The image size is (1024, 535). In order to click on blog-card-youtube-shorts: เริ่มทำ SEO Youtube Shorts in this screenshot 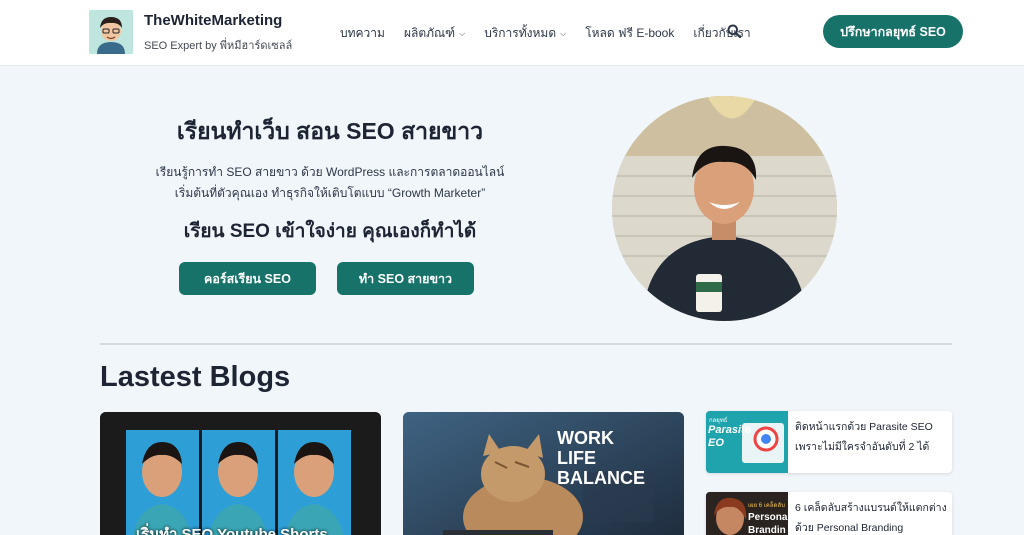, I will do `click(240, 473)`.